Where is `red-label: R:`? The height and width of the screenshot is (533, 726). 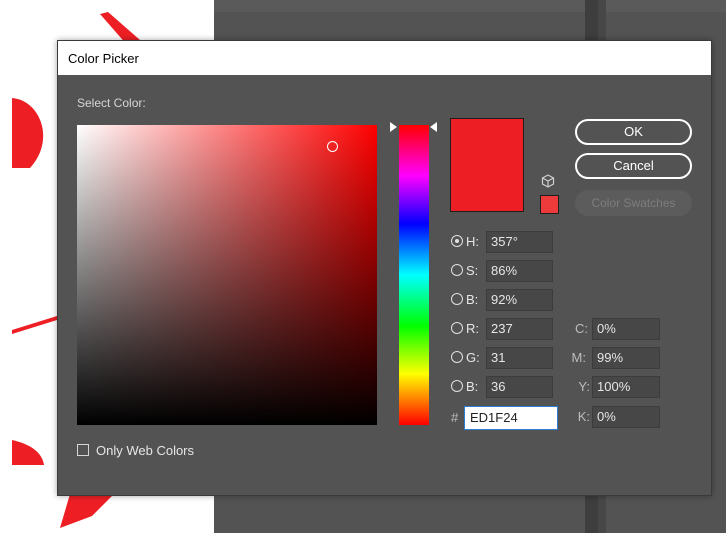 red-label: R: is located at coordinates (472, 328).